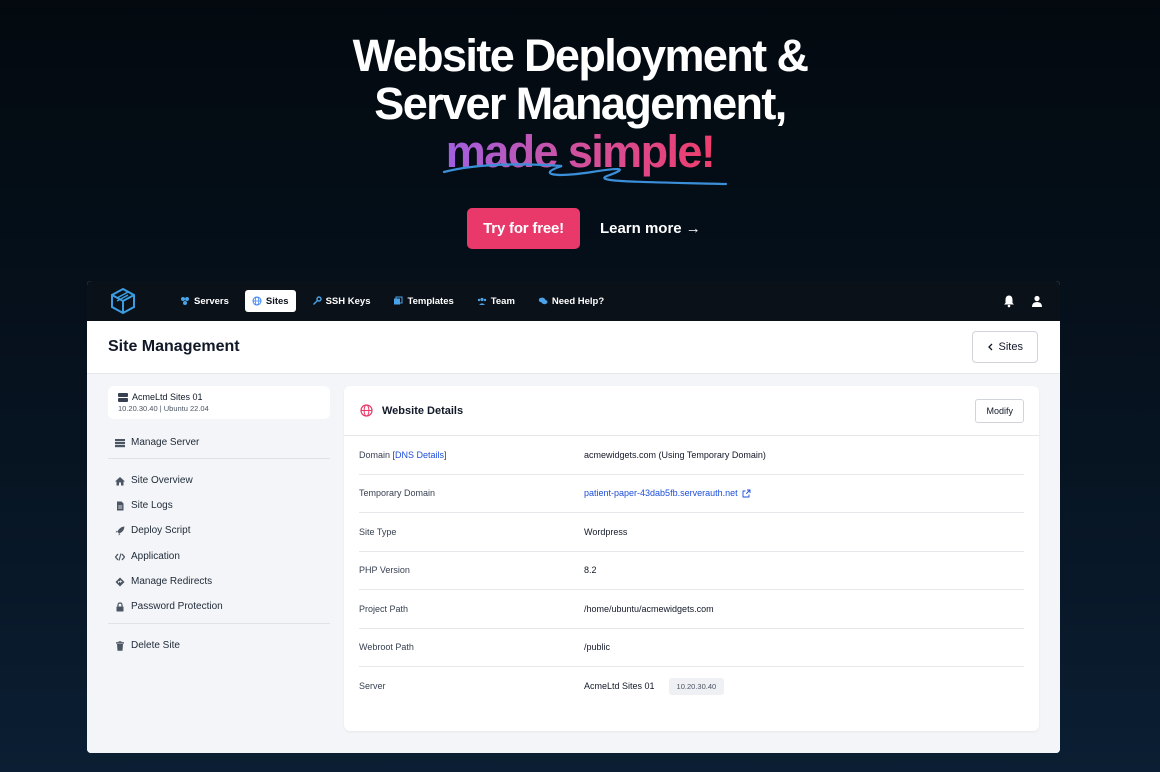  I want to click on detail-row-site-type: Site Type Wordpress, so click(691, 532).